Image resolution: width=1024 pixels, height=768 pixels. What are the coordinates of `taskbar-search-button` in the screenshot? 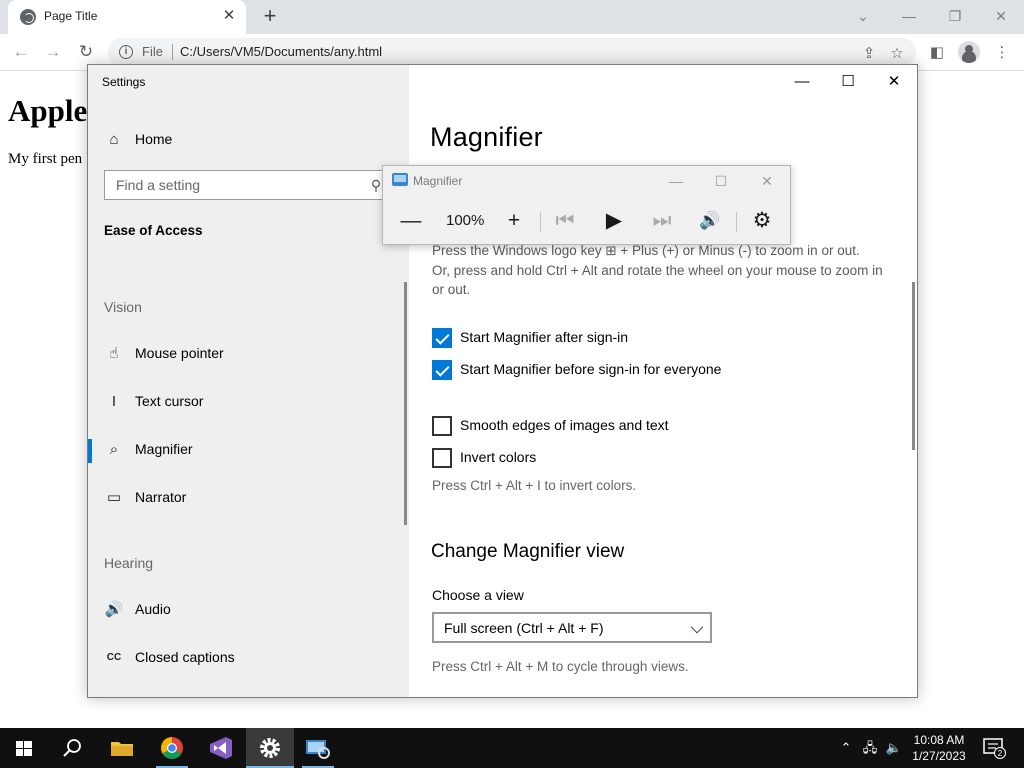 It's located at (72, 748).